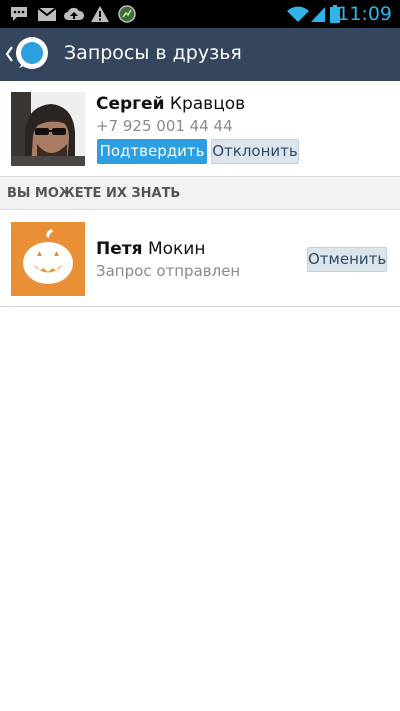 This screenshot has width=400, height=711. I want to click on signal-icon, so click(318, 14).